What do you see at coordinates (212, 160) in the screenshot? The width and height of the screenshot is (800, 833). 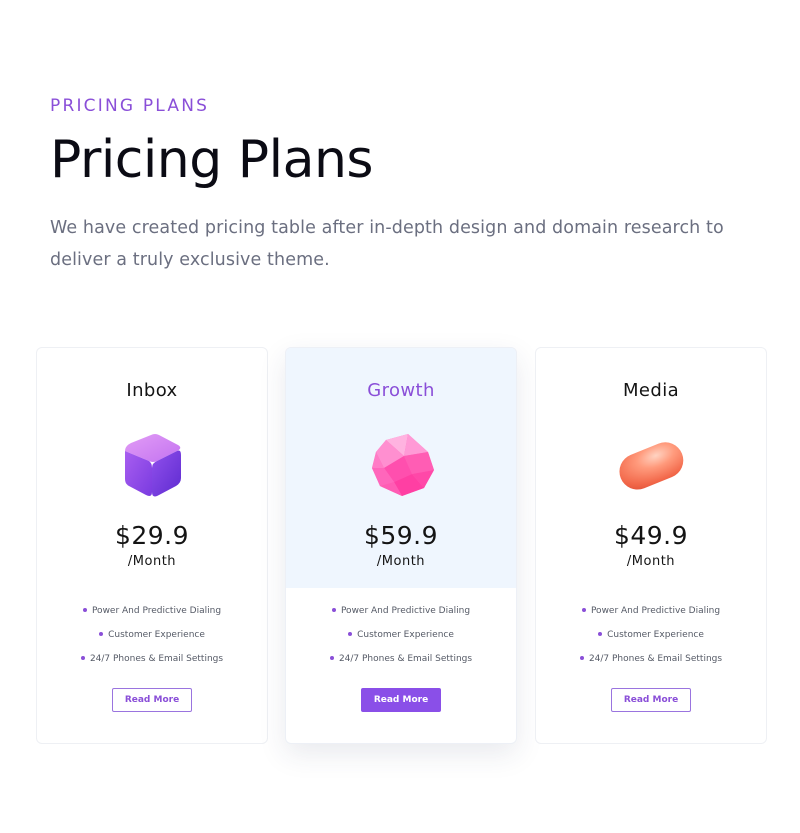 I see `page-title: Pricing Plans` at bounding box center [212, 160].